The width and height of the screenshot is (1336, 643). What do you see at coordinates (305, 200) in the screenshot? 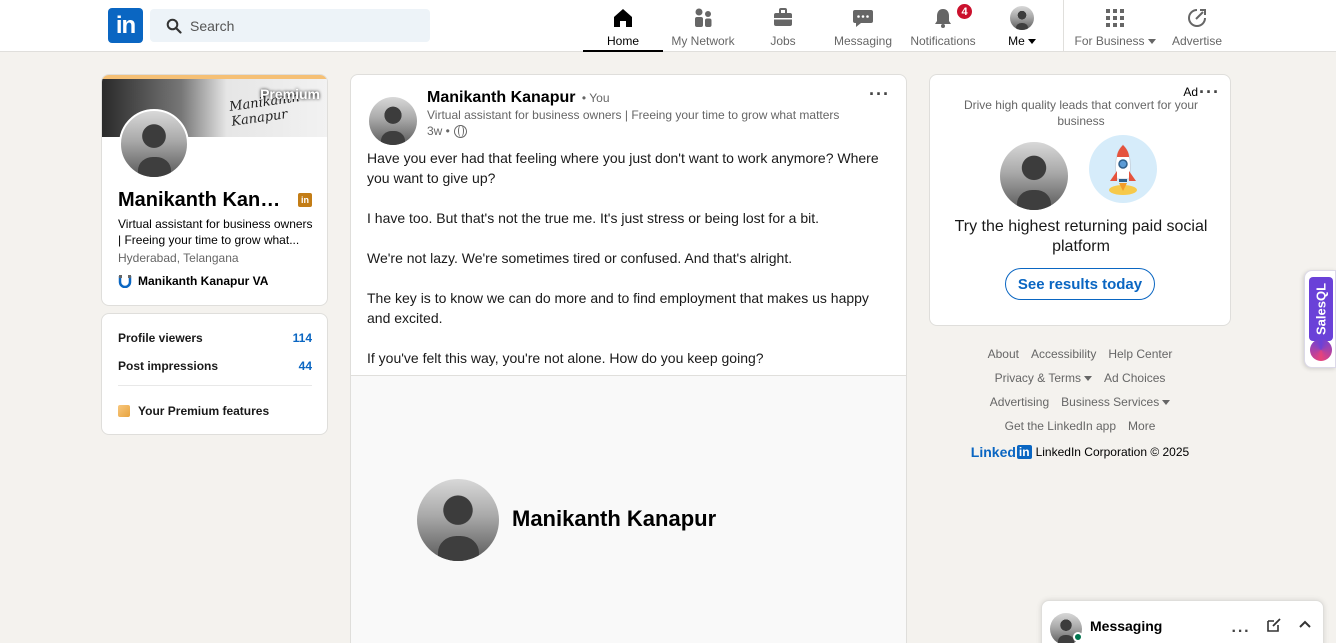
I see `premium-badge-icon: in` at bounding box center [305, 200].